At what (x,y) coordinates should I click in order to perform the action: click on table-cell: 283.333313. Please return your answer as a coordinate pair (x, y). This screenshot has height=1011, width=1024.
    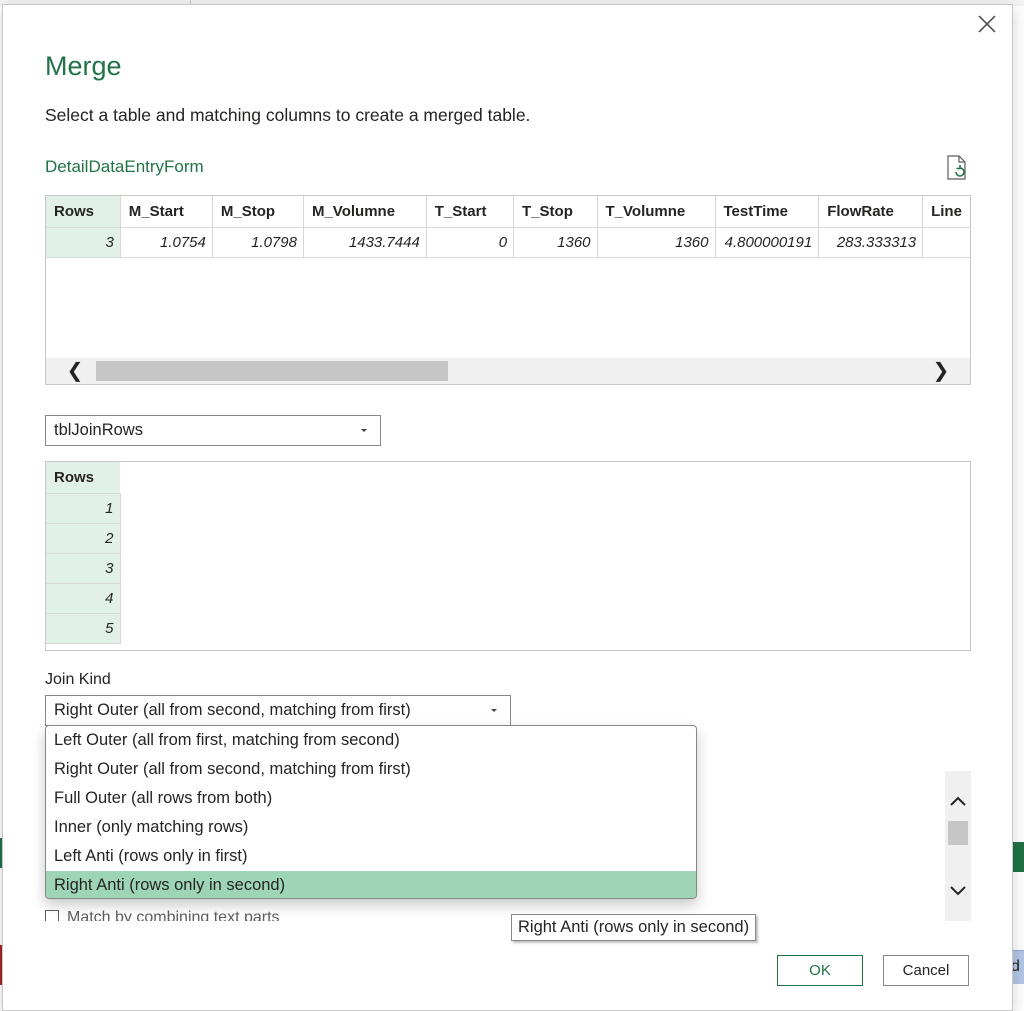
    Looking at the image, I should click on (871, 242).